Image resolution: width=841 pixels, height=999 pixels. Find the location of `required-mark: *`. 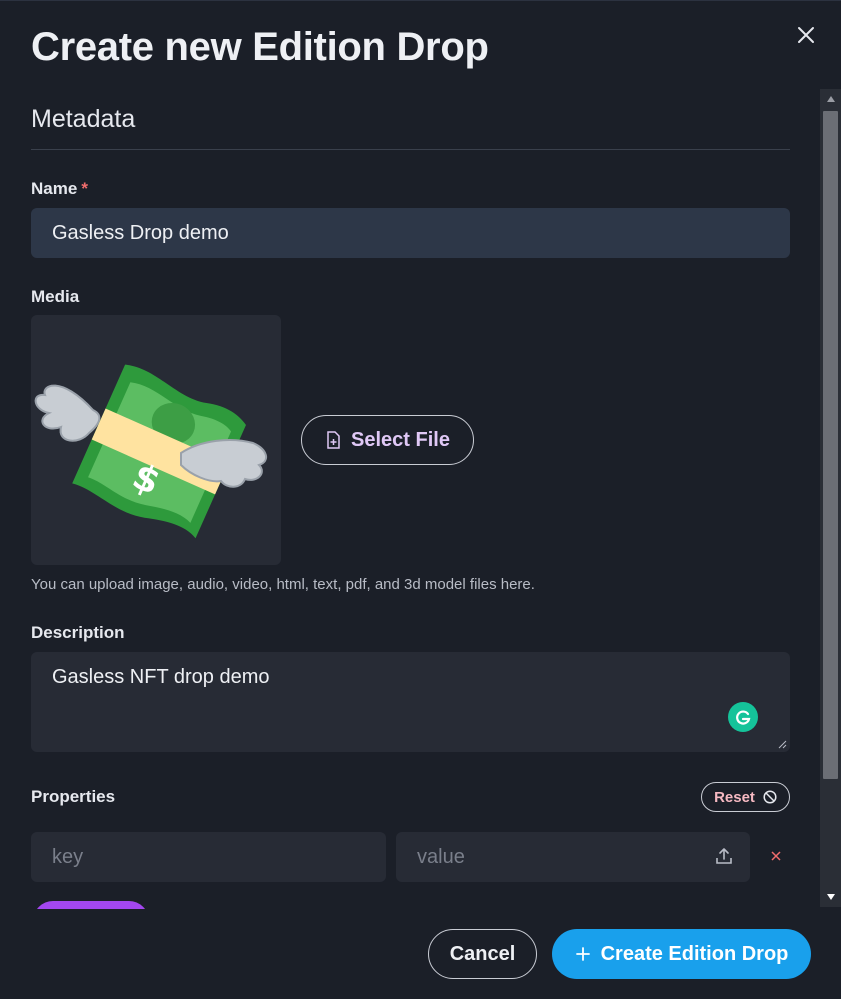

required-mark: * is located at coordinates (84, 188).